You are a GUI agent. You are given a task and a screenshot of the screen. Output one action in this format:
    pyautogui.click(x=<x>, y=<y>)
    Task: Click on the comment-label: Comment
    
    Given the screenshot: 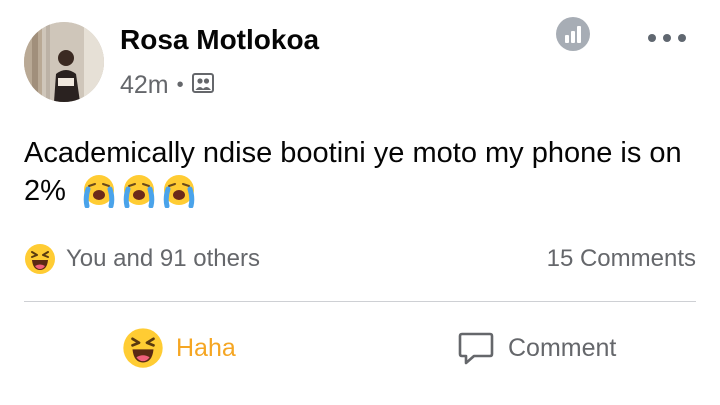 What is the action you would take?
    pyautogui.click(x=562, y=347)
    